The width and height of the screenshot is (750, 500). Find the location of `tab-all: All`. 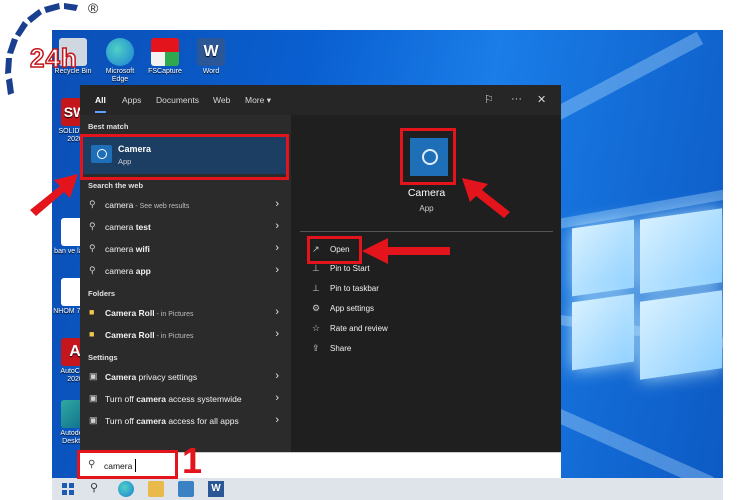

tab-all: All is located at coordinates (100, 100).